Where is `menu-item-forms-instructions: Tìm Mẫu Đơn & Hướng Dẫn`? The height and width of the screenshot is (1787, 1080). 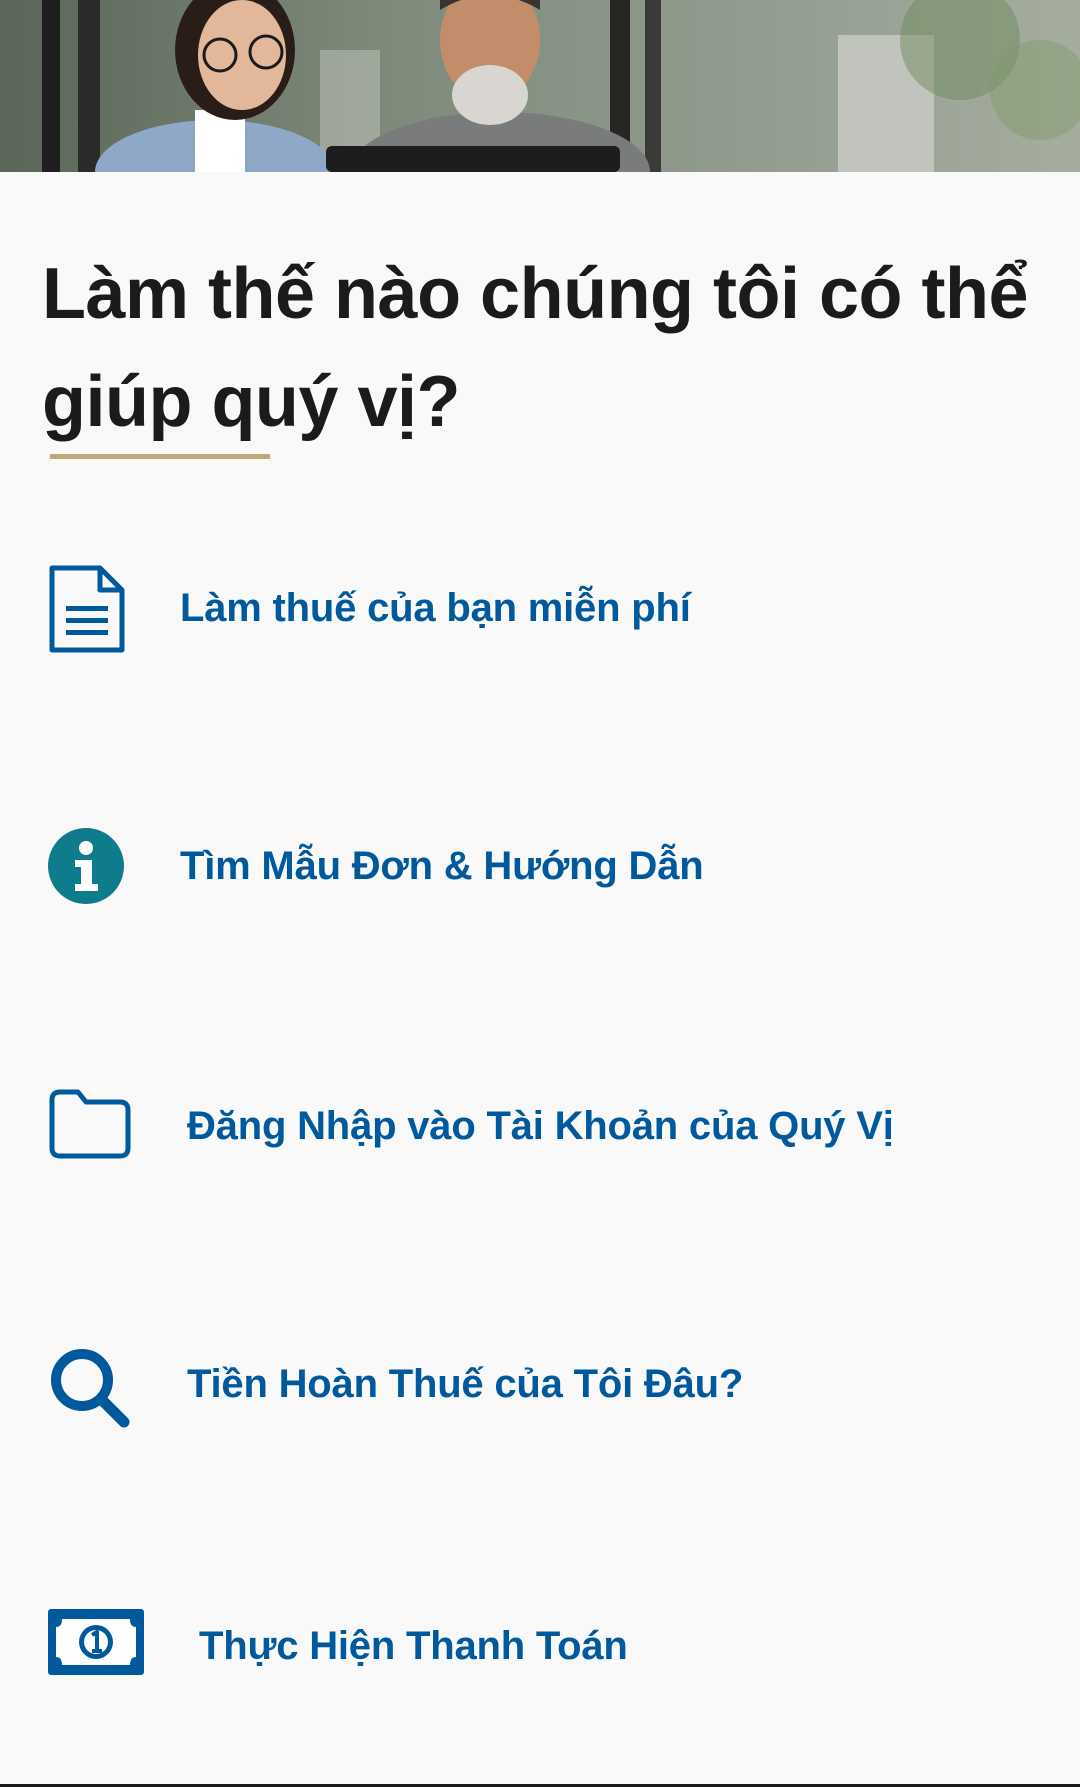
menu-item-forms-instructions: Tìm Mẫu Đơn & Hướng Dẫn is located at coordinates (540, 868).